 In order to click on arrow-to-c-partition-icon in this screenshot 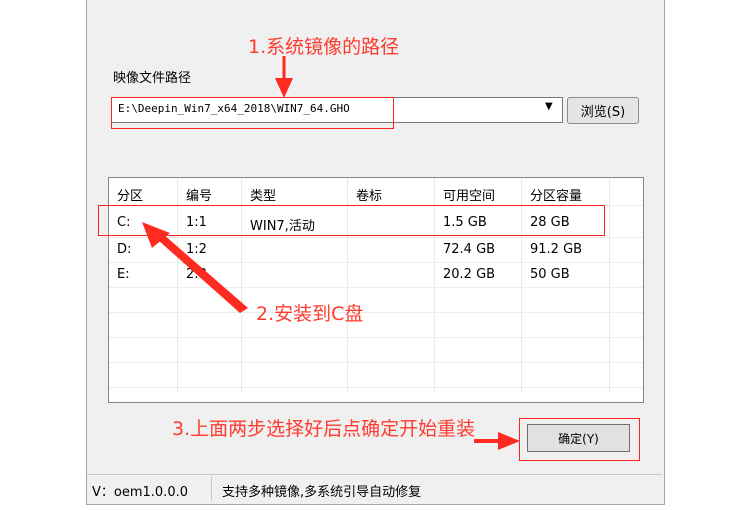, I will do `click(195, 267)`.